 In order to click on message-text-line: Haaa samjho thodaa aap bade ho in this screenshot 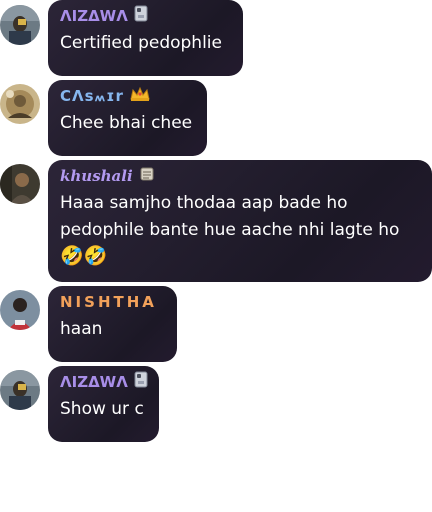, I will do `click(204, 203)`.